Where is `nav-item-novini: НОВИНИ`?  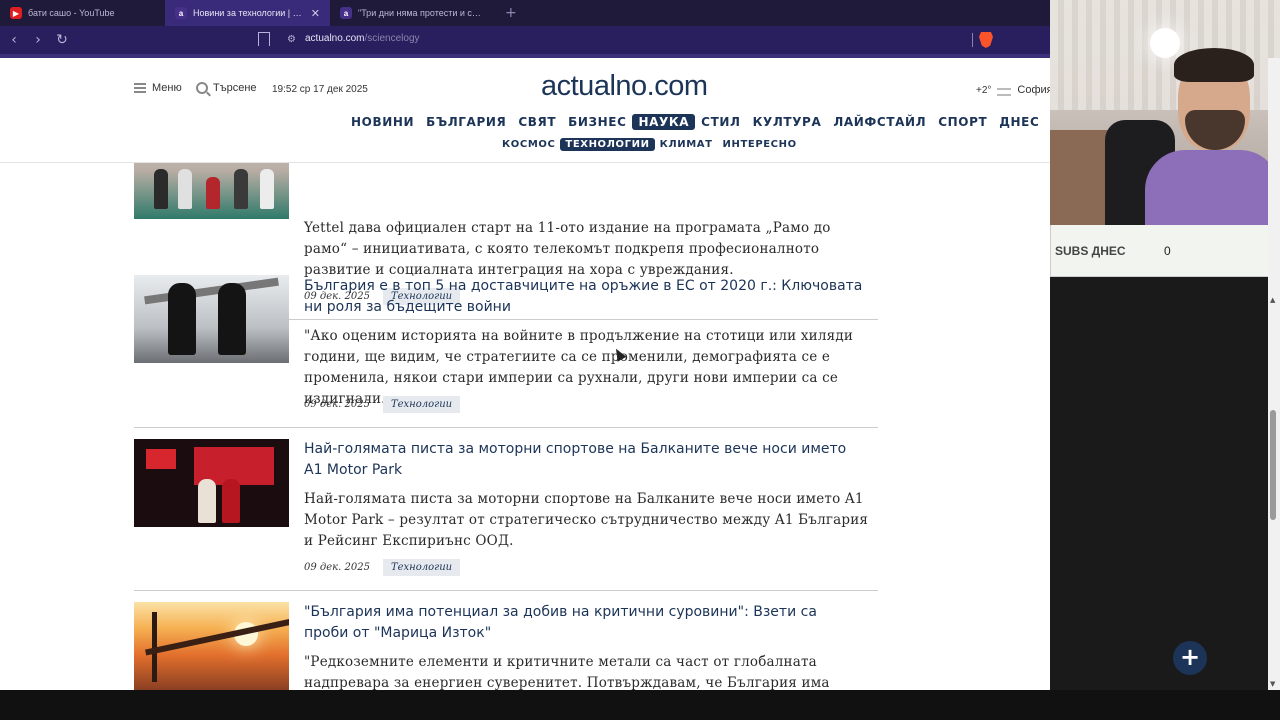 nav-item-novini: НОВИНИ is located at coordinates (382, 122).